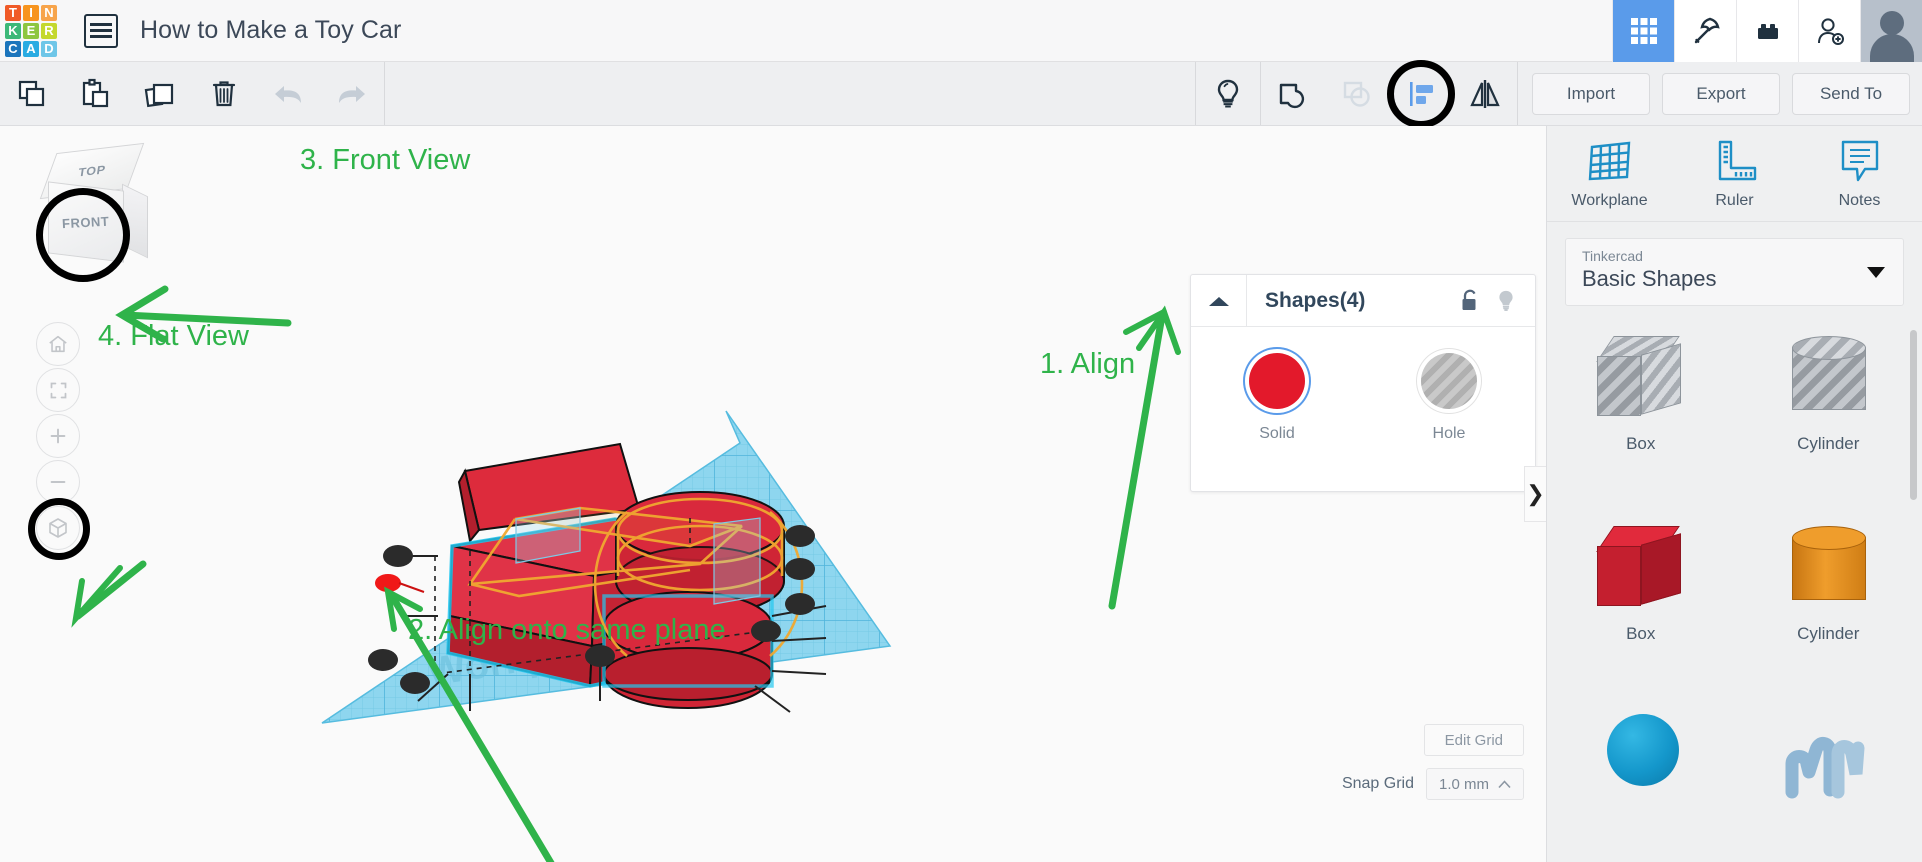 The height and width of the screenshot is (862, 1922). I want to click on snap-grid-dropdown: 1.0 mm, so click(1474, 784).